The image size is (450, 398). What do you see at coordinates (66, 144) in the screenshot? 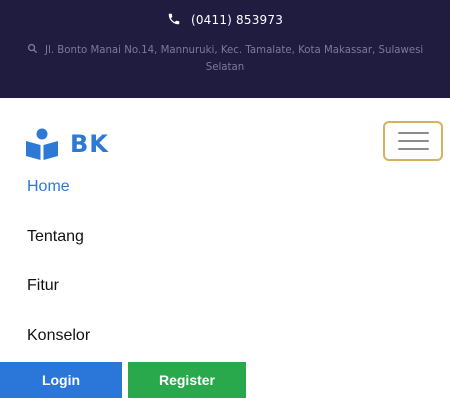
I see `brand: BK` at bounding box center [66, 144].